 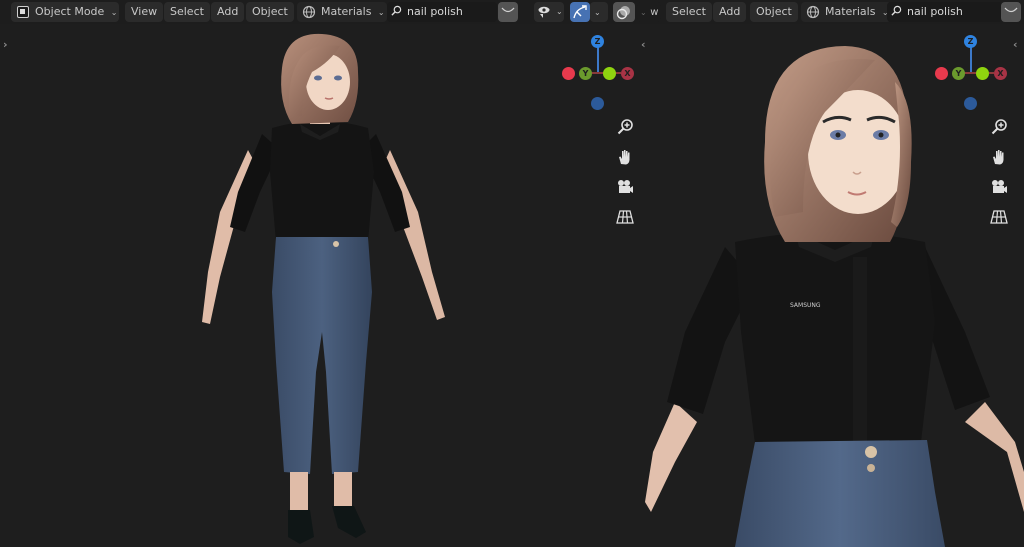 I want to click on shading-dropdown-right: Materials ⌄, so click(x=846, y=12).